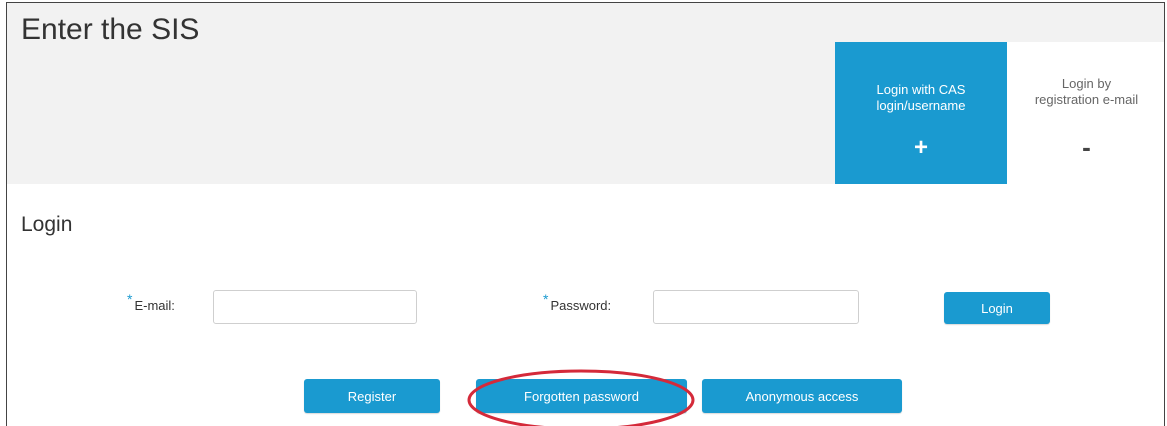 The height and width of the screenshot is (426, 1167). What do you see at coordinates (581, 396) in the screenshot?
I see `forgotten-password-button: Forgotten password` at bounding box center [581, 396].